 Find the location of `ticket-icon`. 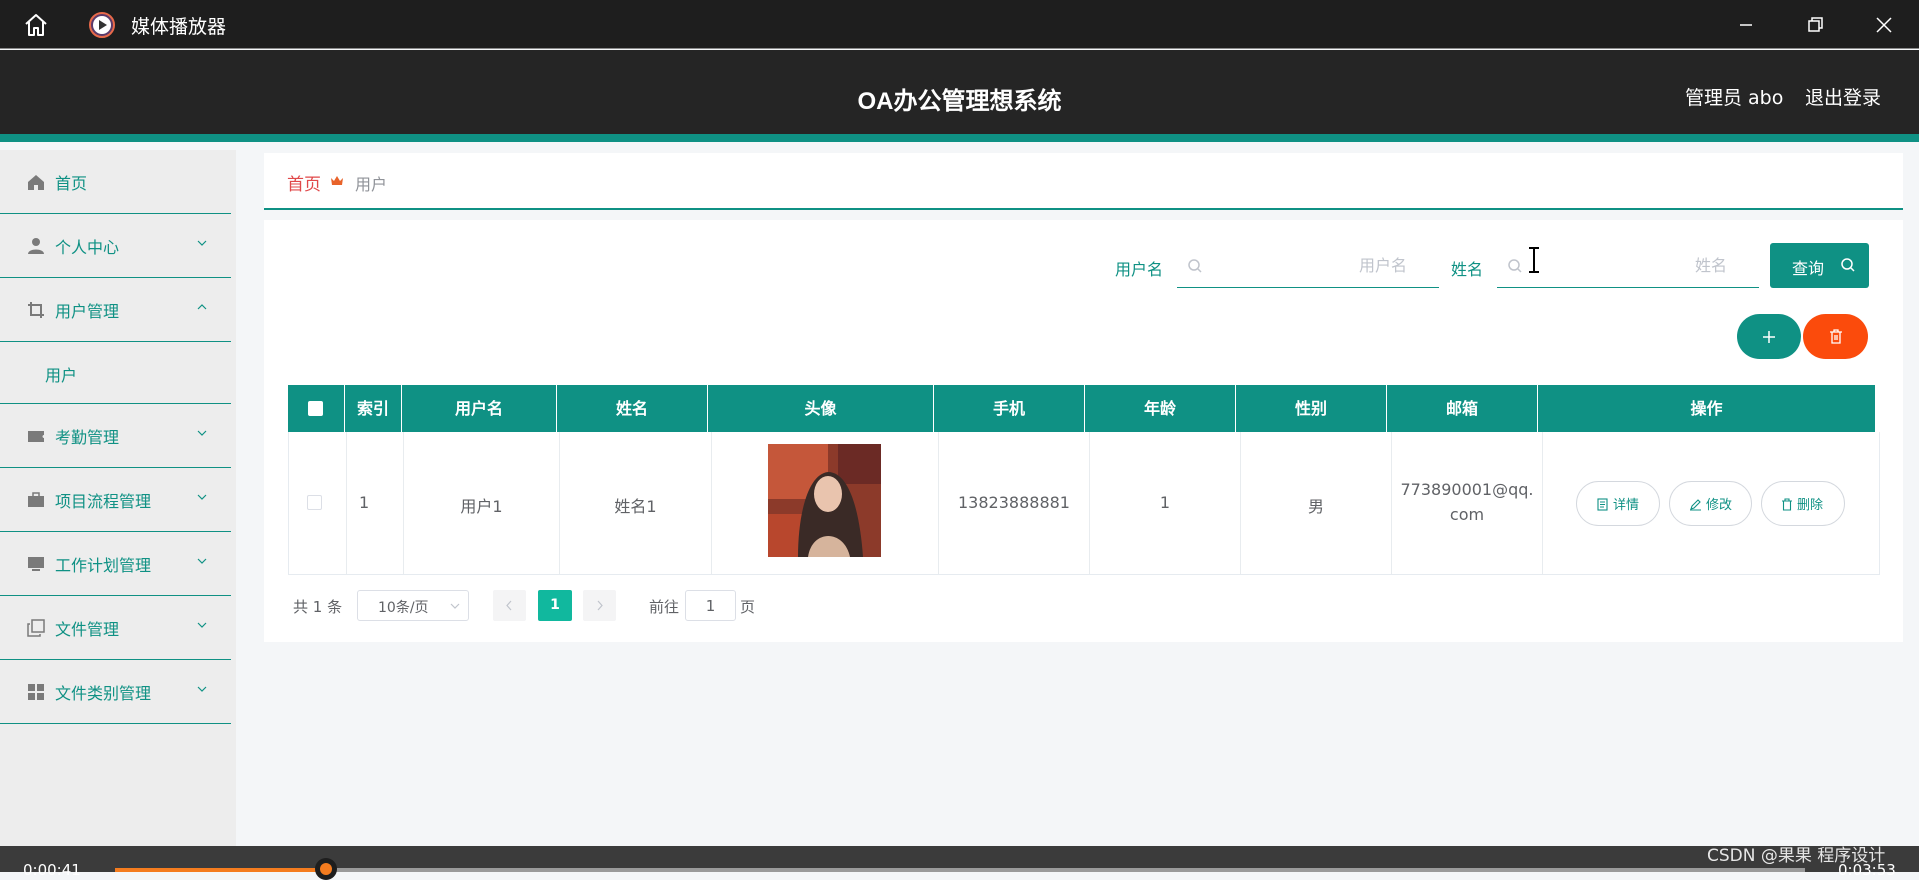

ticket-icon is located at coordinates (36, 436).